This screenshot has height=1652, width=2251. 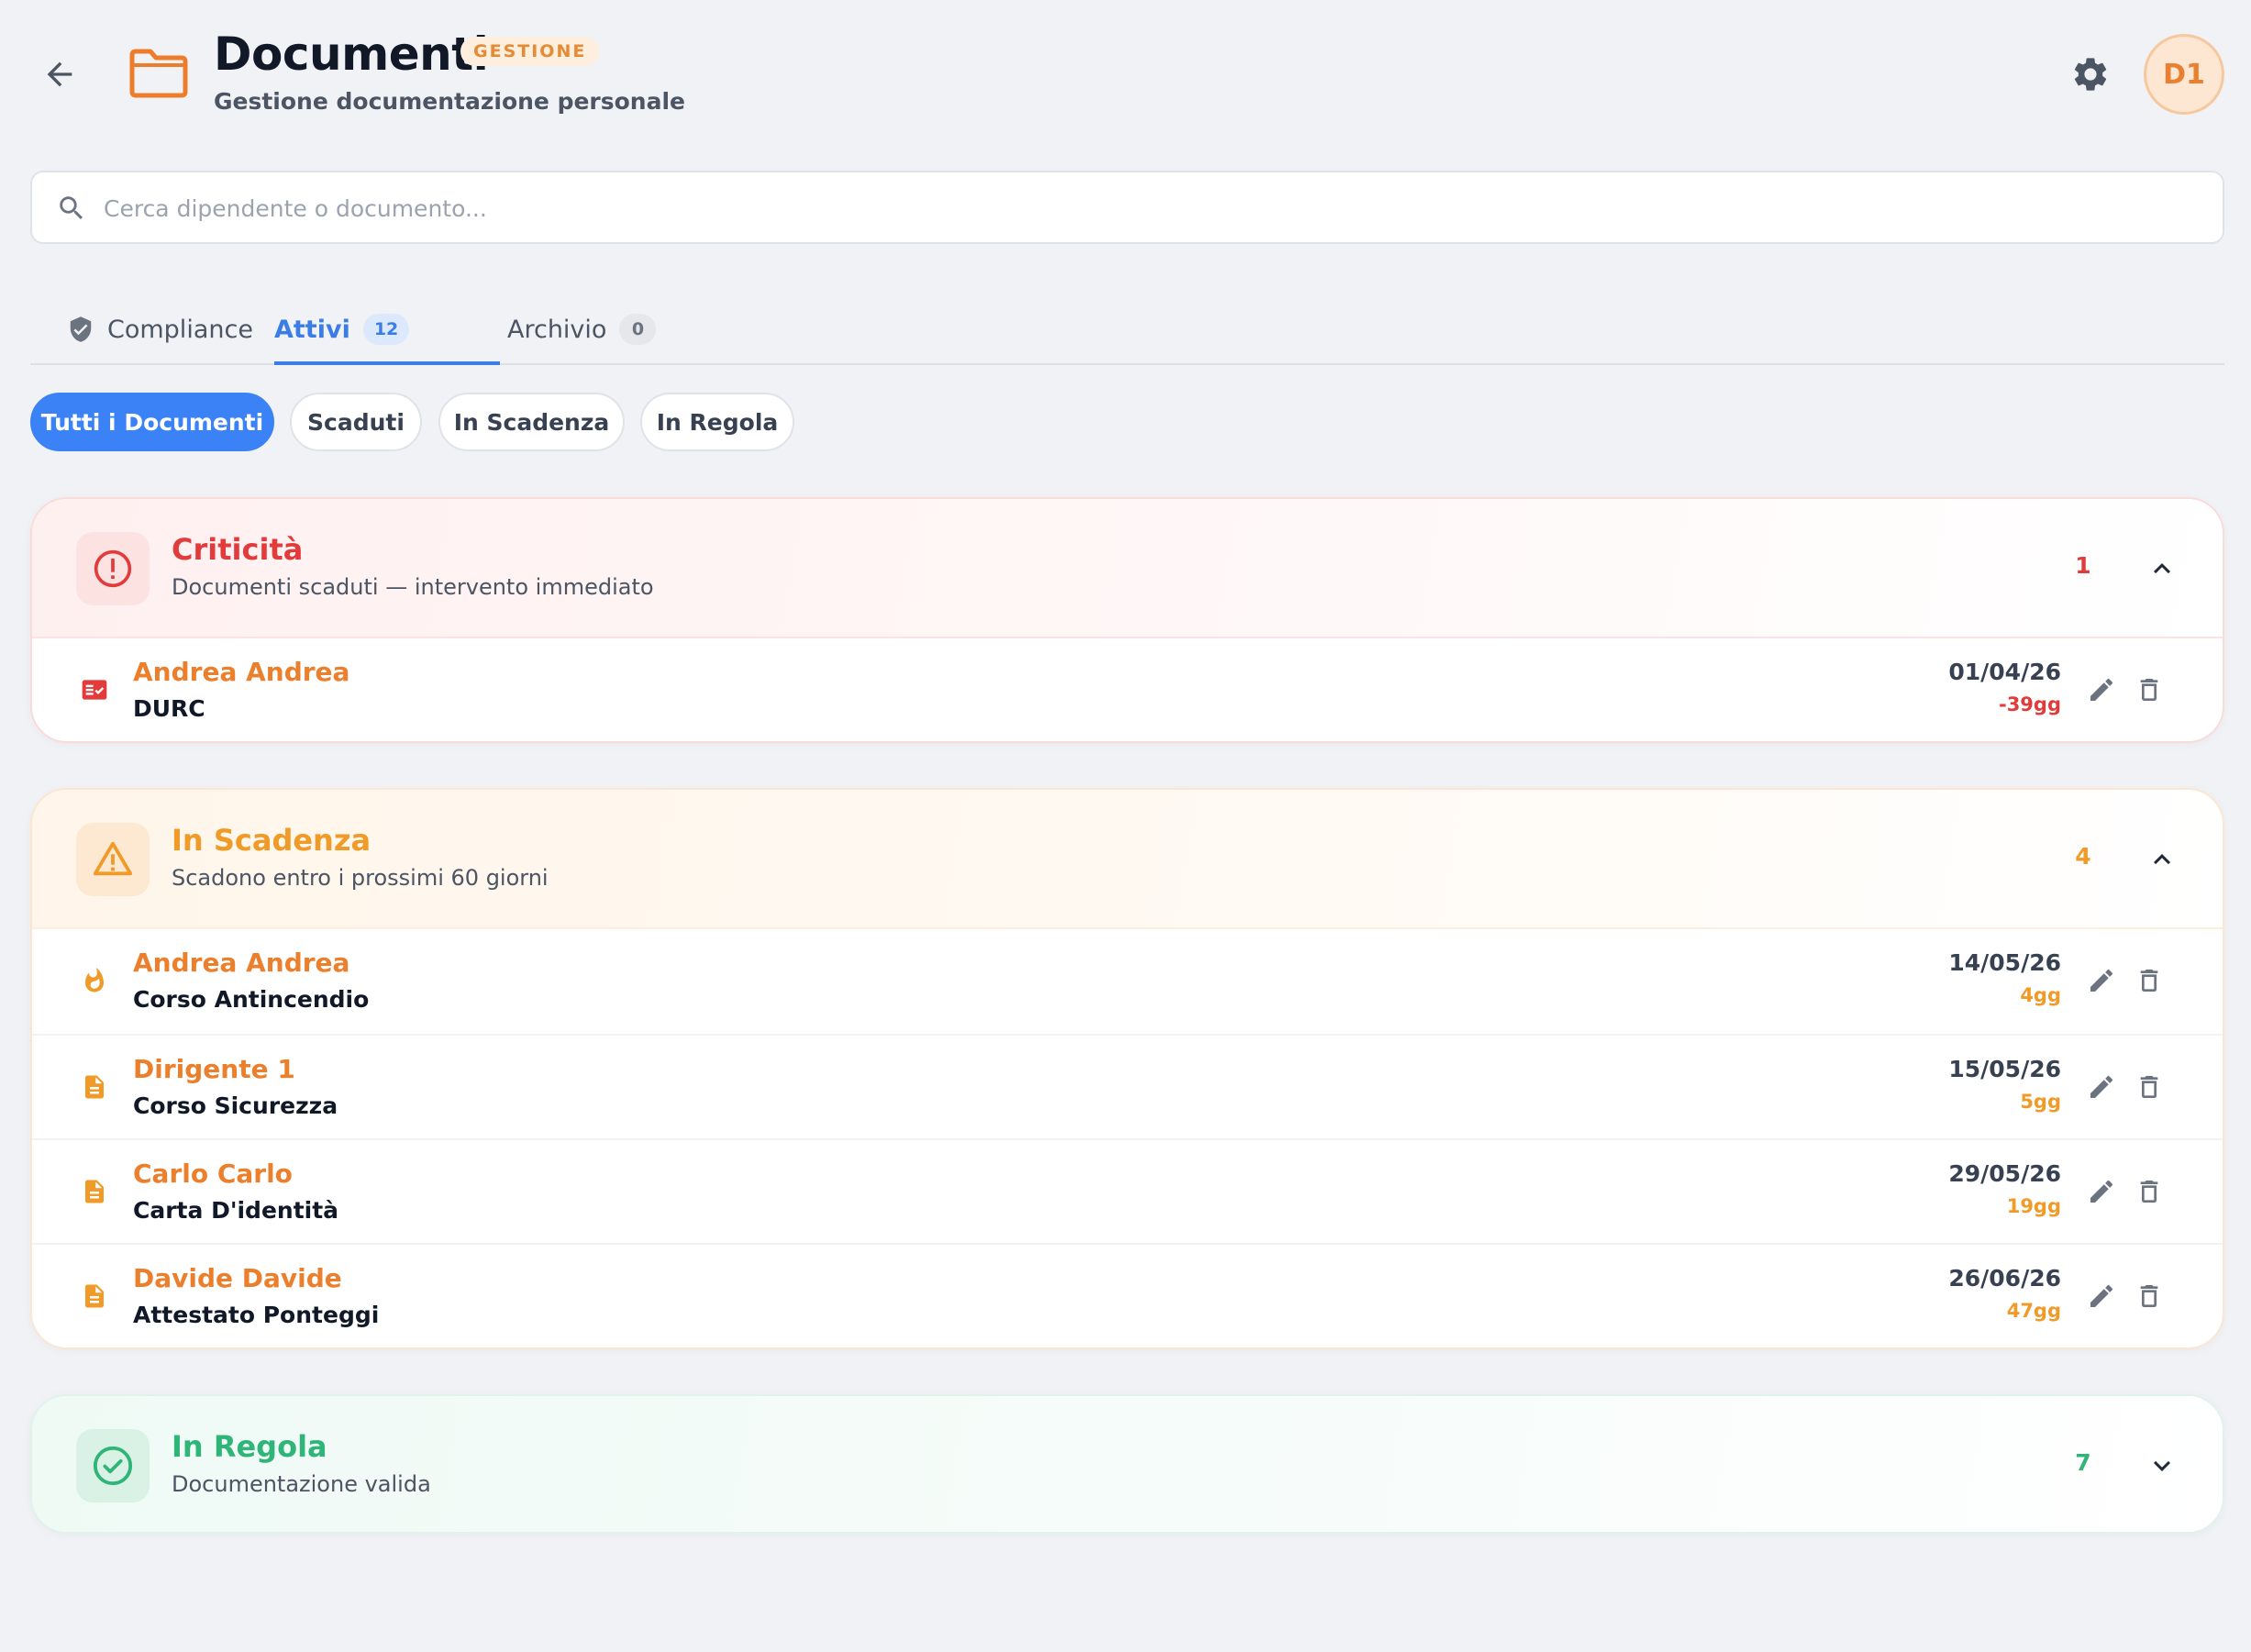 I want to click on arrow-left-icon, so click(x=59, y=74).